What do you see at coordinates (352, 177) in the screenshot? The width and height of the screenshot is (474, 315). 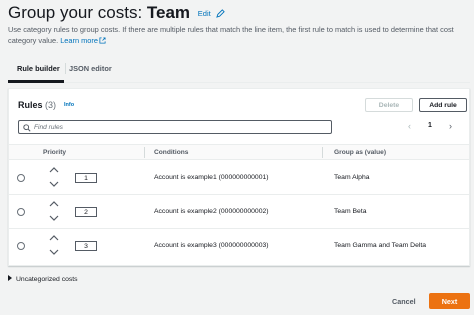 I see `rule-group-value: Team Alpha` at bounding box center [352, 177].